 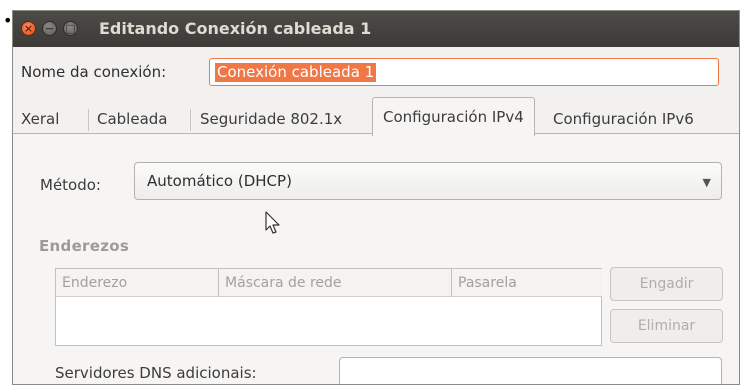 What do you see at coordinates (376, 29) in the screenshot?
I see `titlebar: × − □ Editando Conexión cableada 1` at bounding box center [376, 29].